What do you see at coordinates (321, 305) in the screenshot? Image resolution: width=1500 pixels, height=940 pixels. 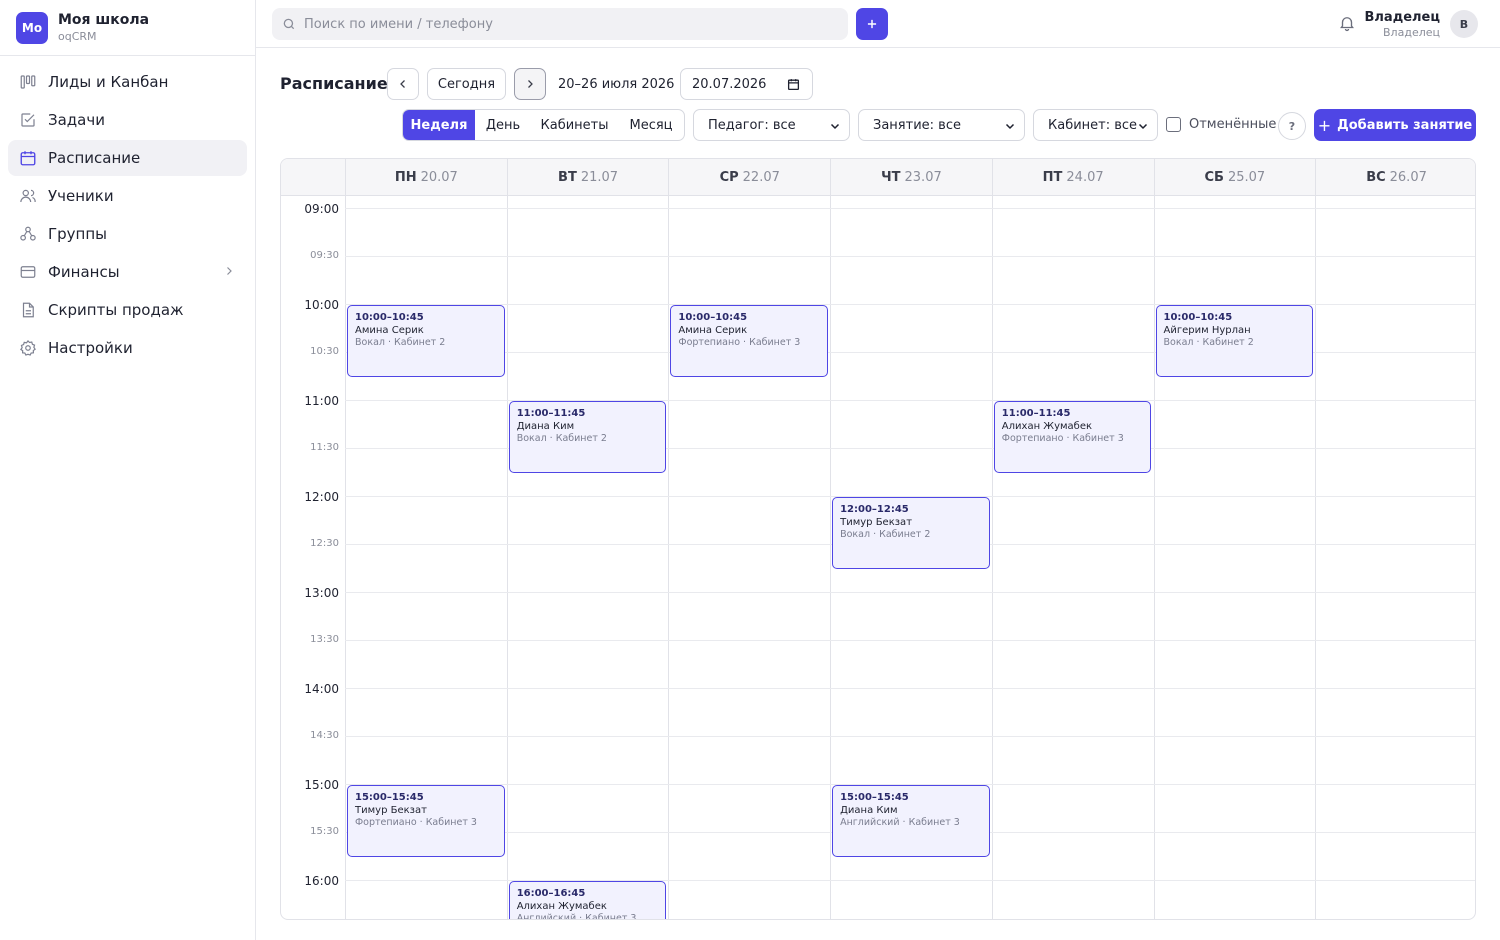 I see `time-label: 10:00` at bounding box center [321, 305].